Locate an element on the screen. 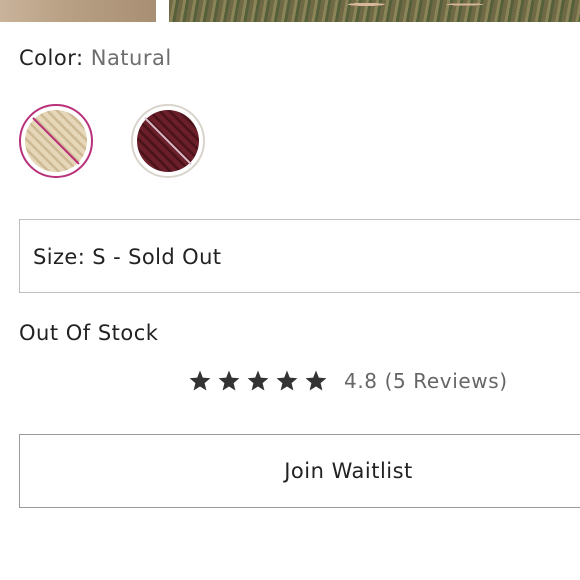 The width and height of the screenshot is (580, 580). color-selection-label: Color: Natural is located at coordinates (95, 58).